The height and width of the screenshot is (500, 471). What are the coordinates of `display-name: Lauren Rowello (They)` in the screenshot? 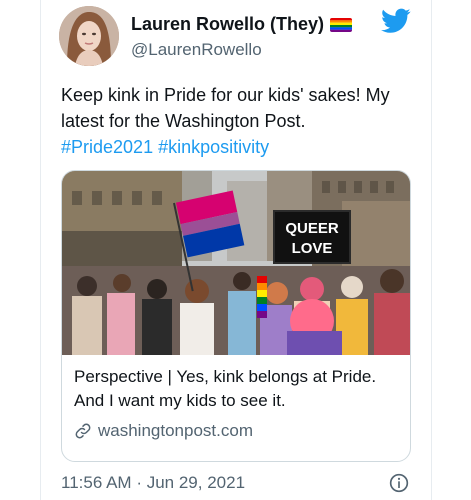 It's located at (227, 24).